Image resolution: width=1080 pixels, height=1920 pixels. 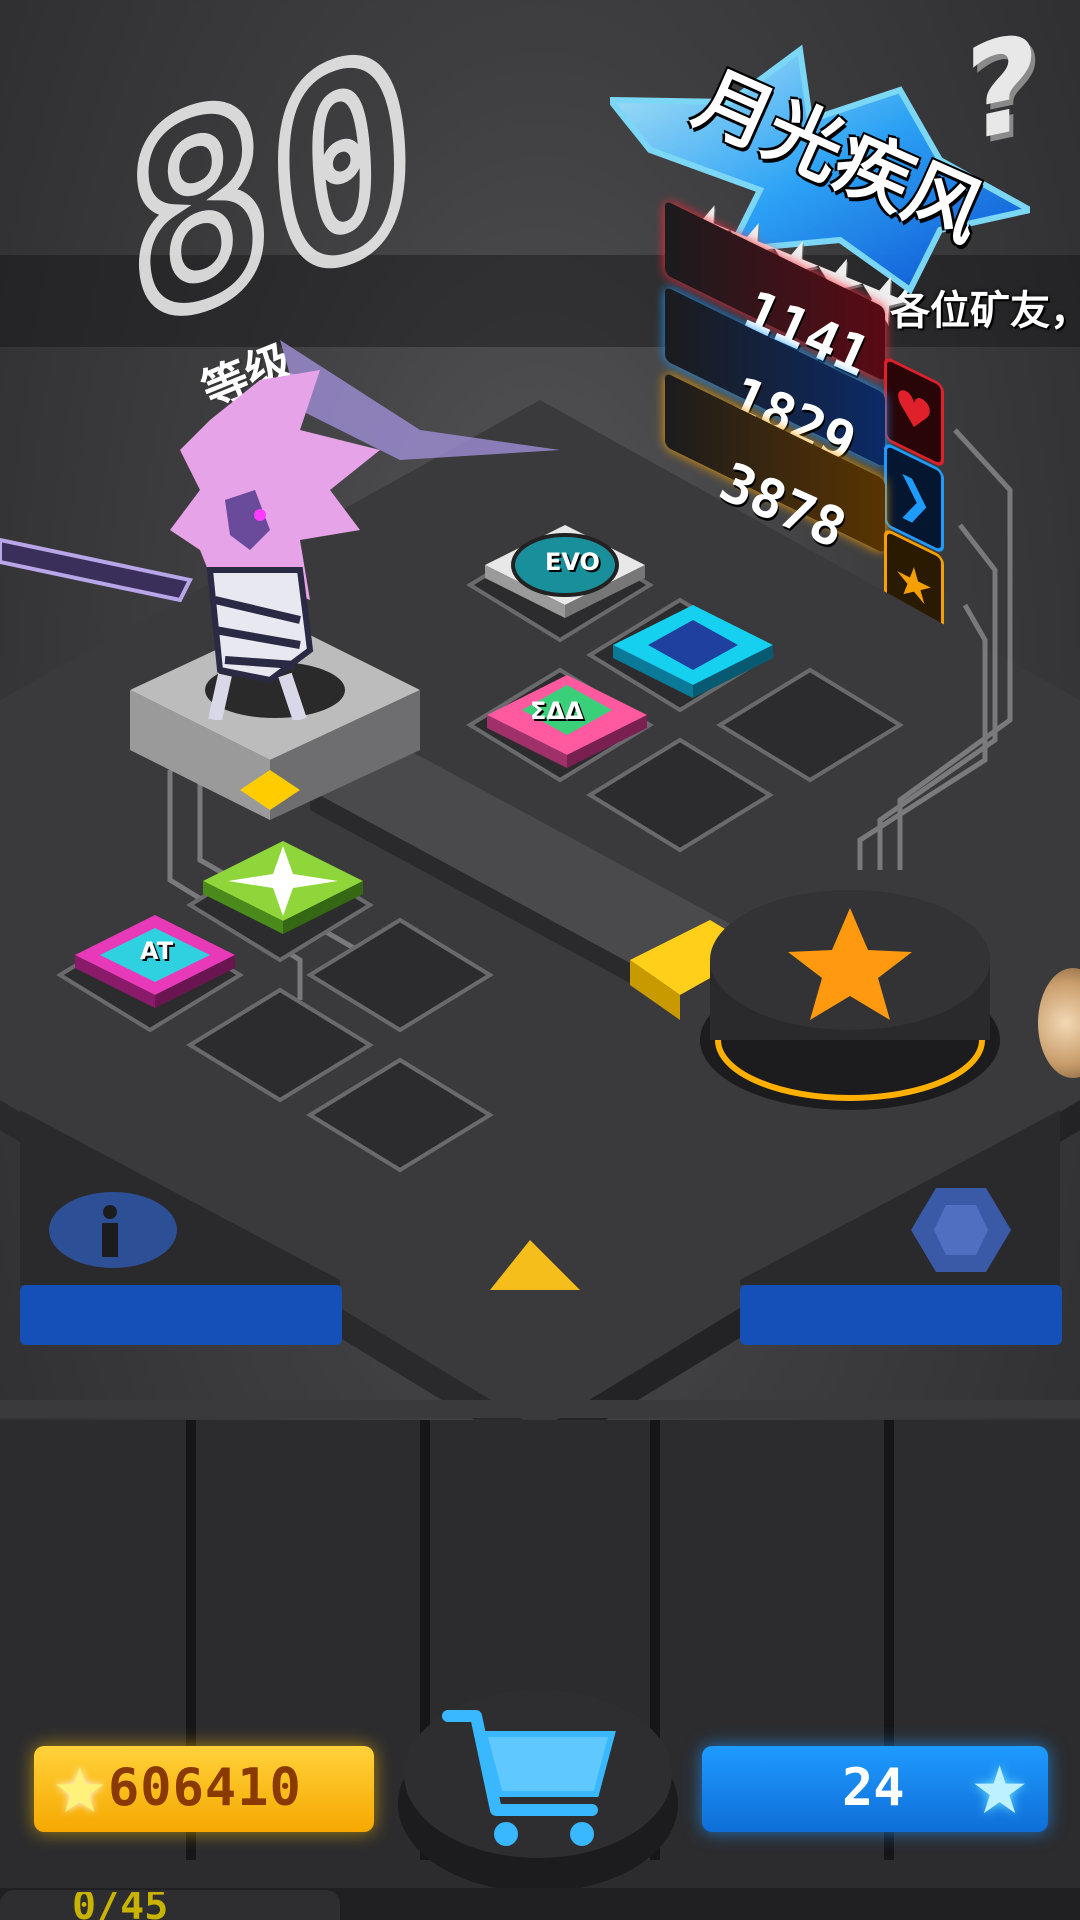 What do you see at coordinates (80, 1790) in the screenshot?
I see `coin-star-icon: ★` at bounding box center [80, 1790].